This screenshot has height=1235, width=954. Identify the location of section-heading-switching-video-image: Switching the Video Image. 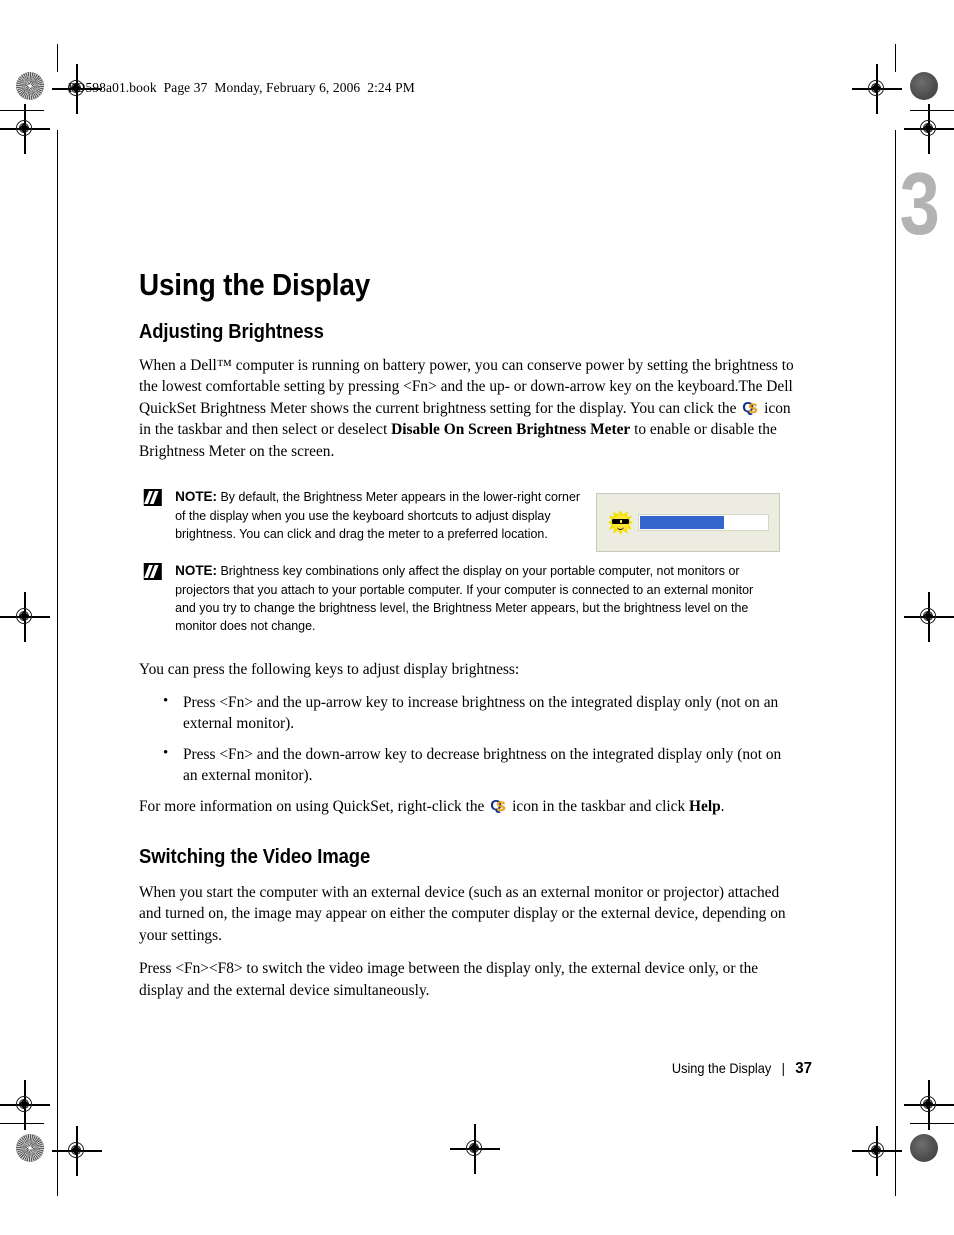
(255, 857).